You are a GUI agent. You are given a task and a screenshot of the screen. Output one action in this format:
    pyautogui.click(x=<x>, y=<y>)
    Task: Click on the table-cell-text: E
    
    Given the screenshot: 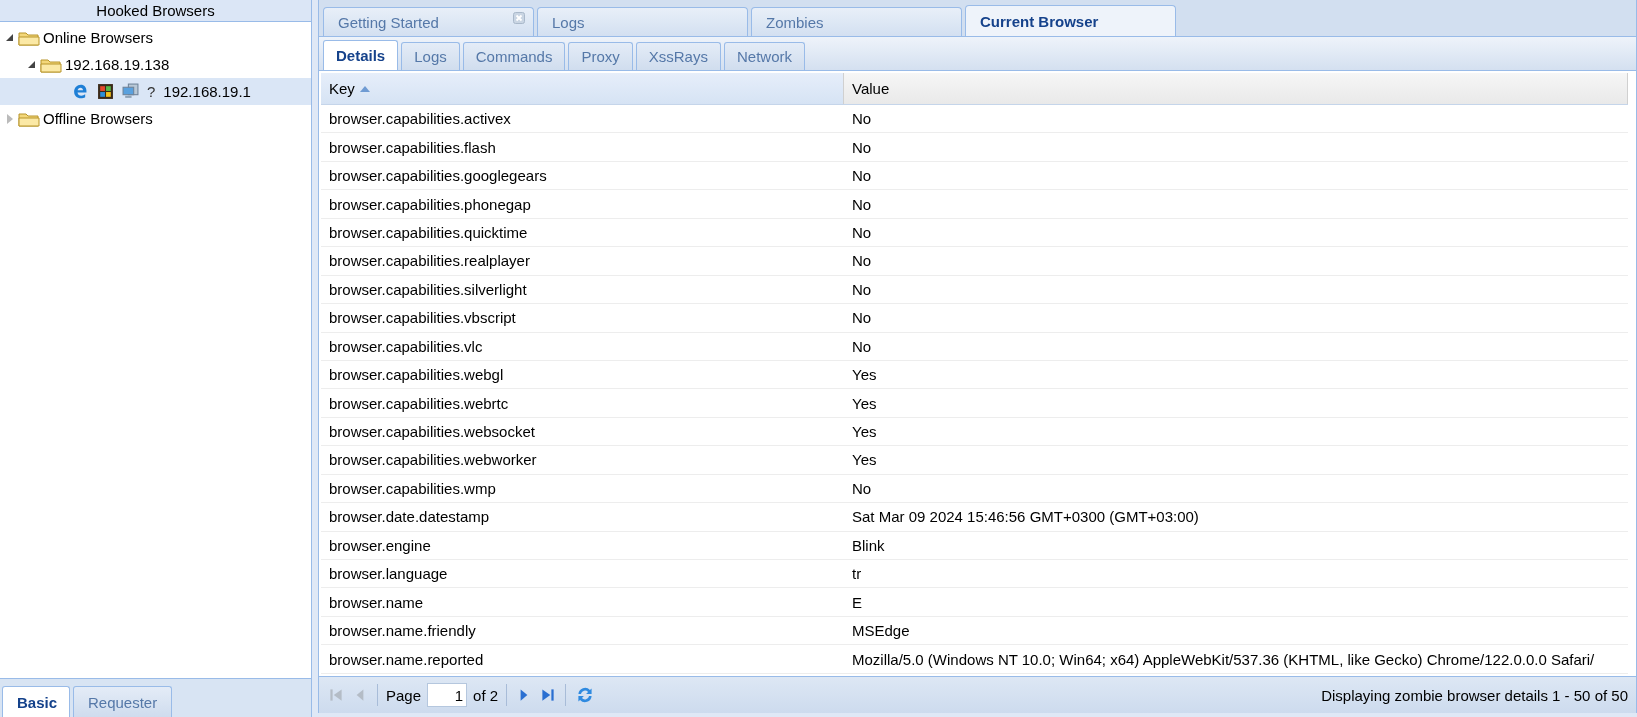 What is the action you would take?
    pyautogui.click(x=857, y=602)
    